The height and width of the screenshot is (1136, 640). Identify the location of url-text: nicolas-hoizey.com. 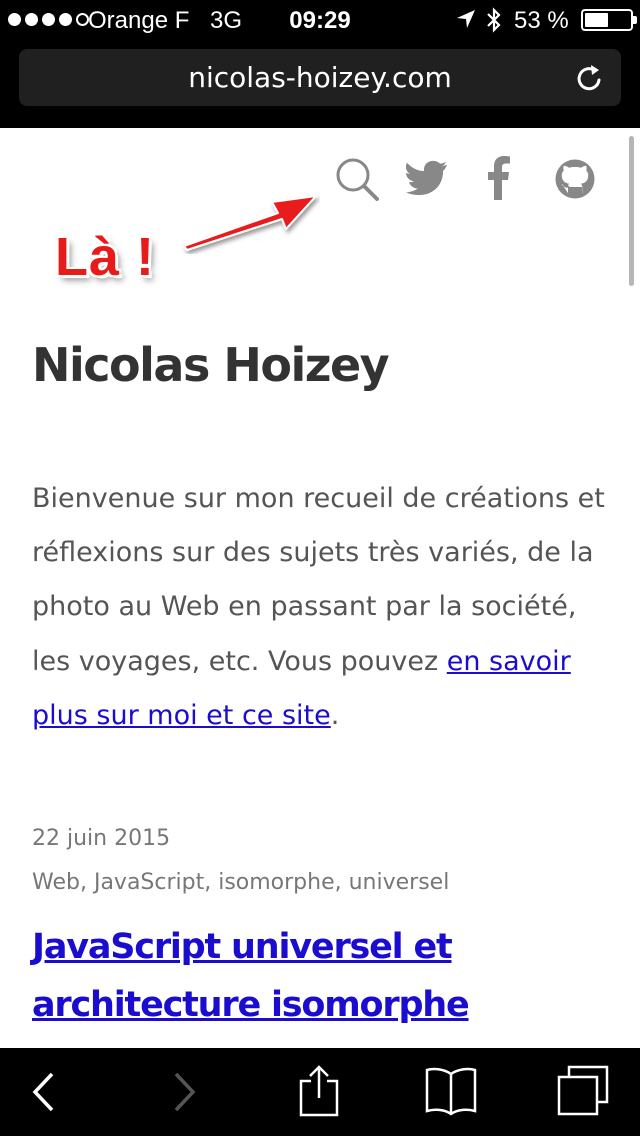
(320, 77).